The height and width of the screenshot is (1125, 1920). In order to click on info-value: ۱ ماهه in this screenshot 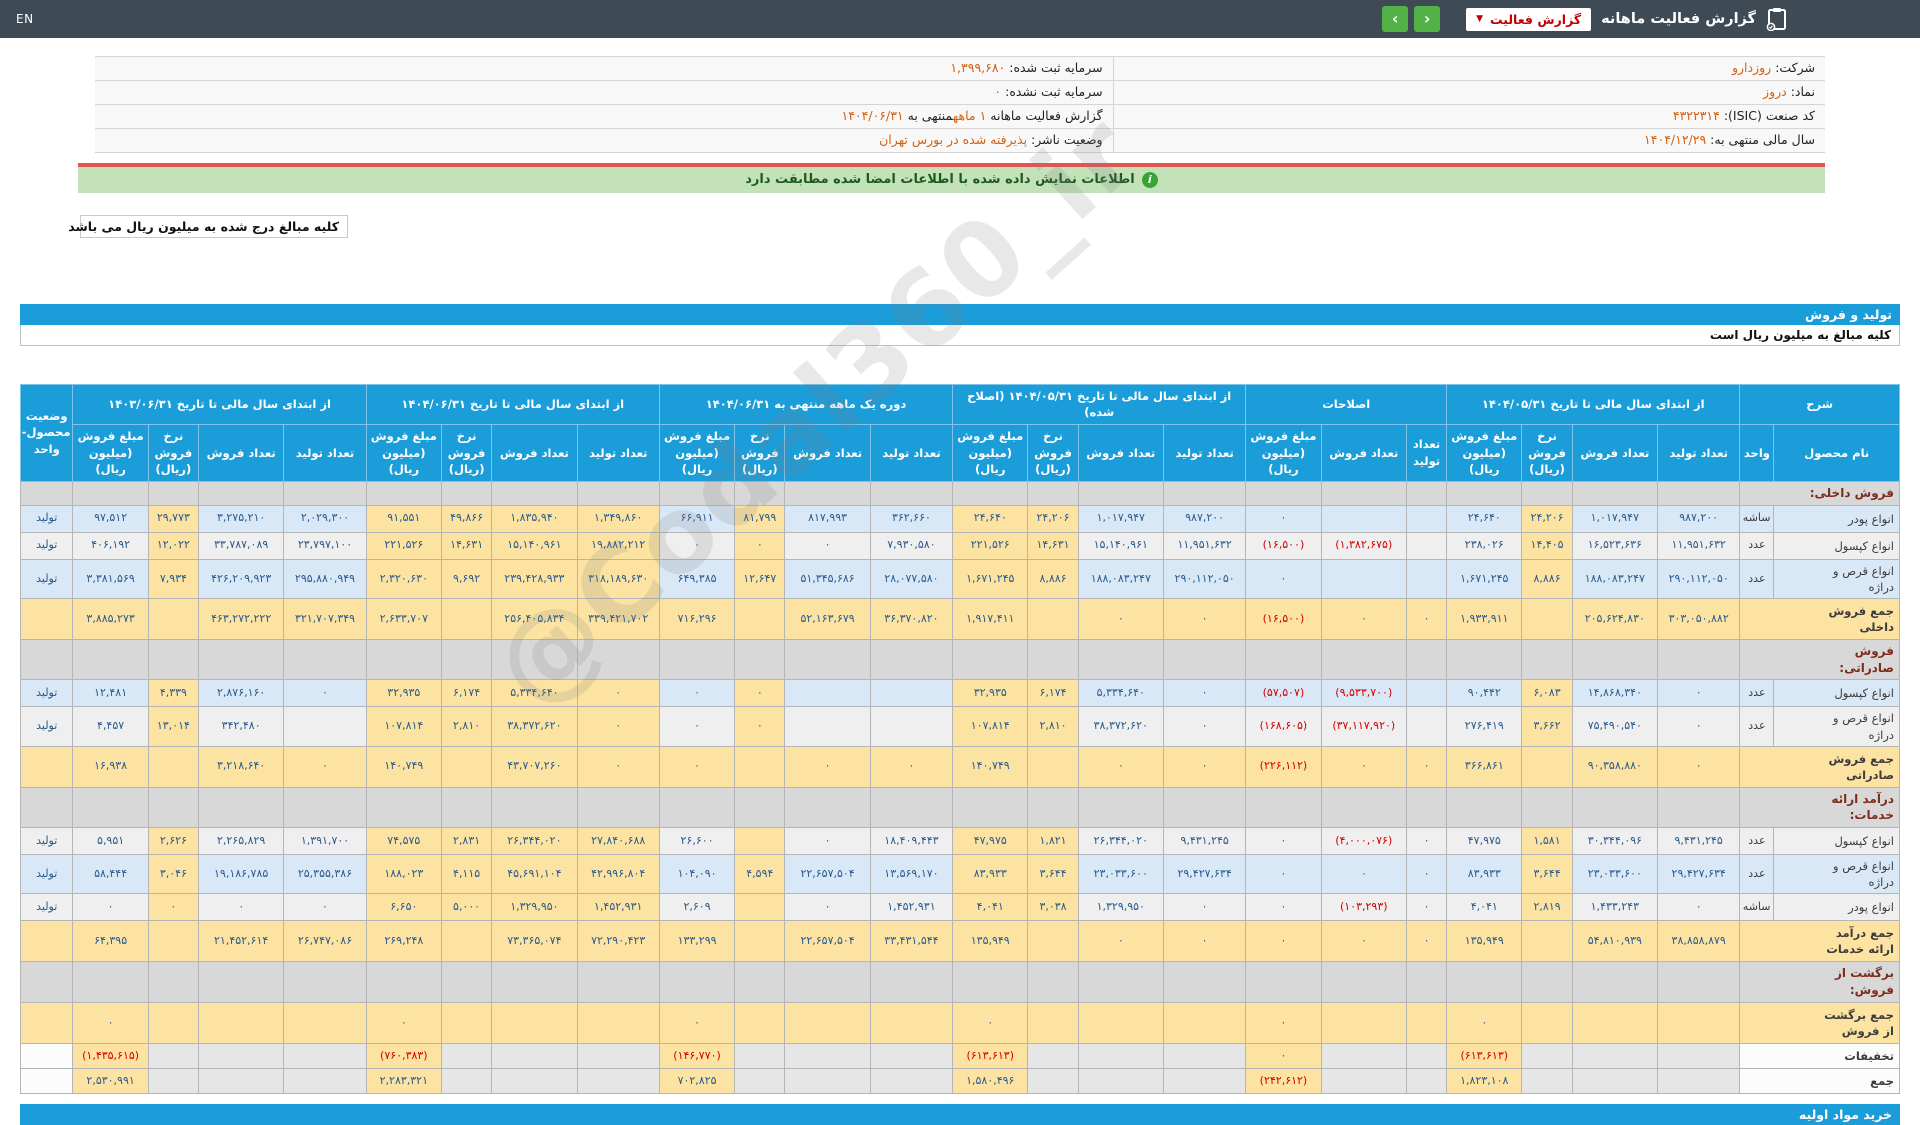, I will do `click(969, 115)`.